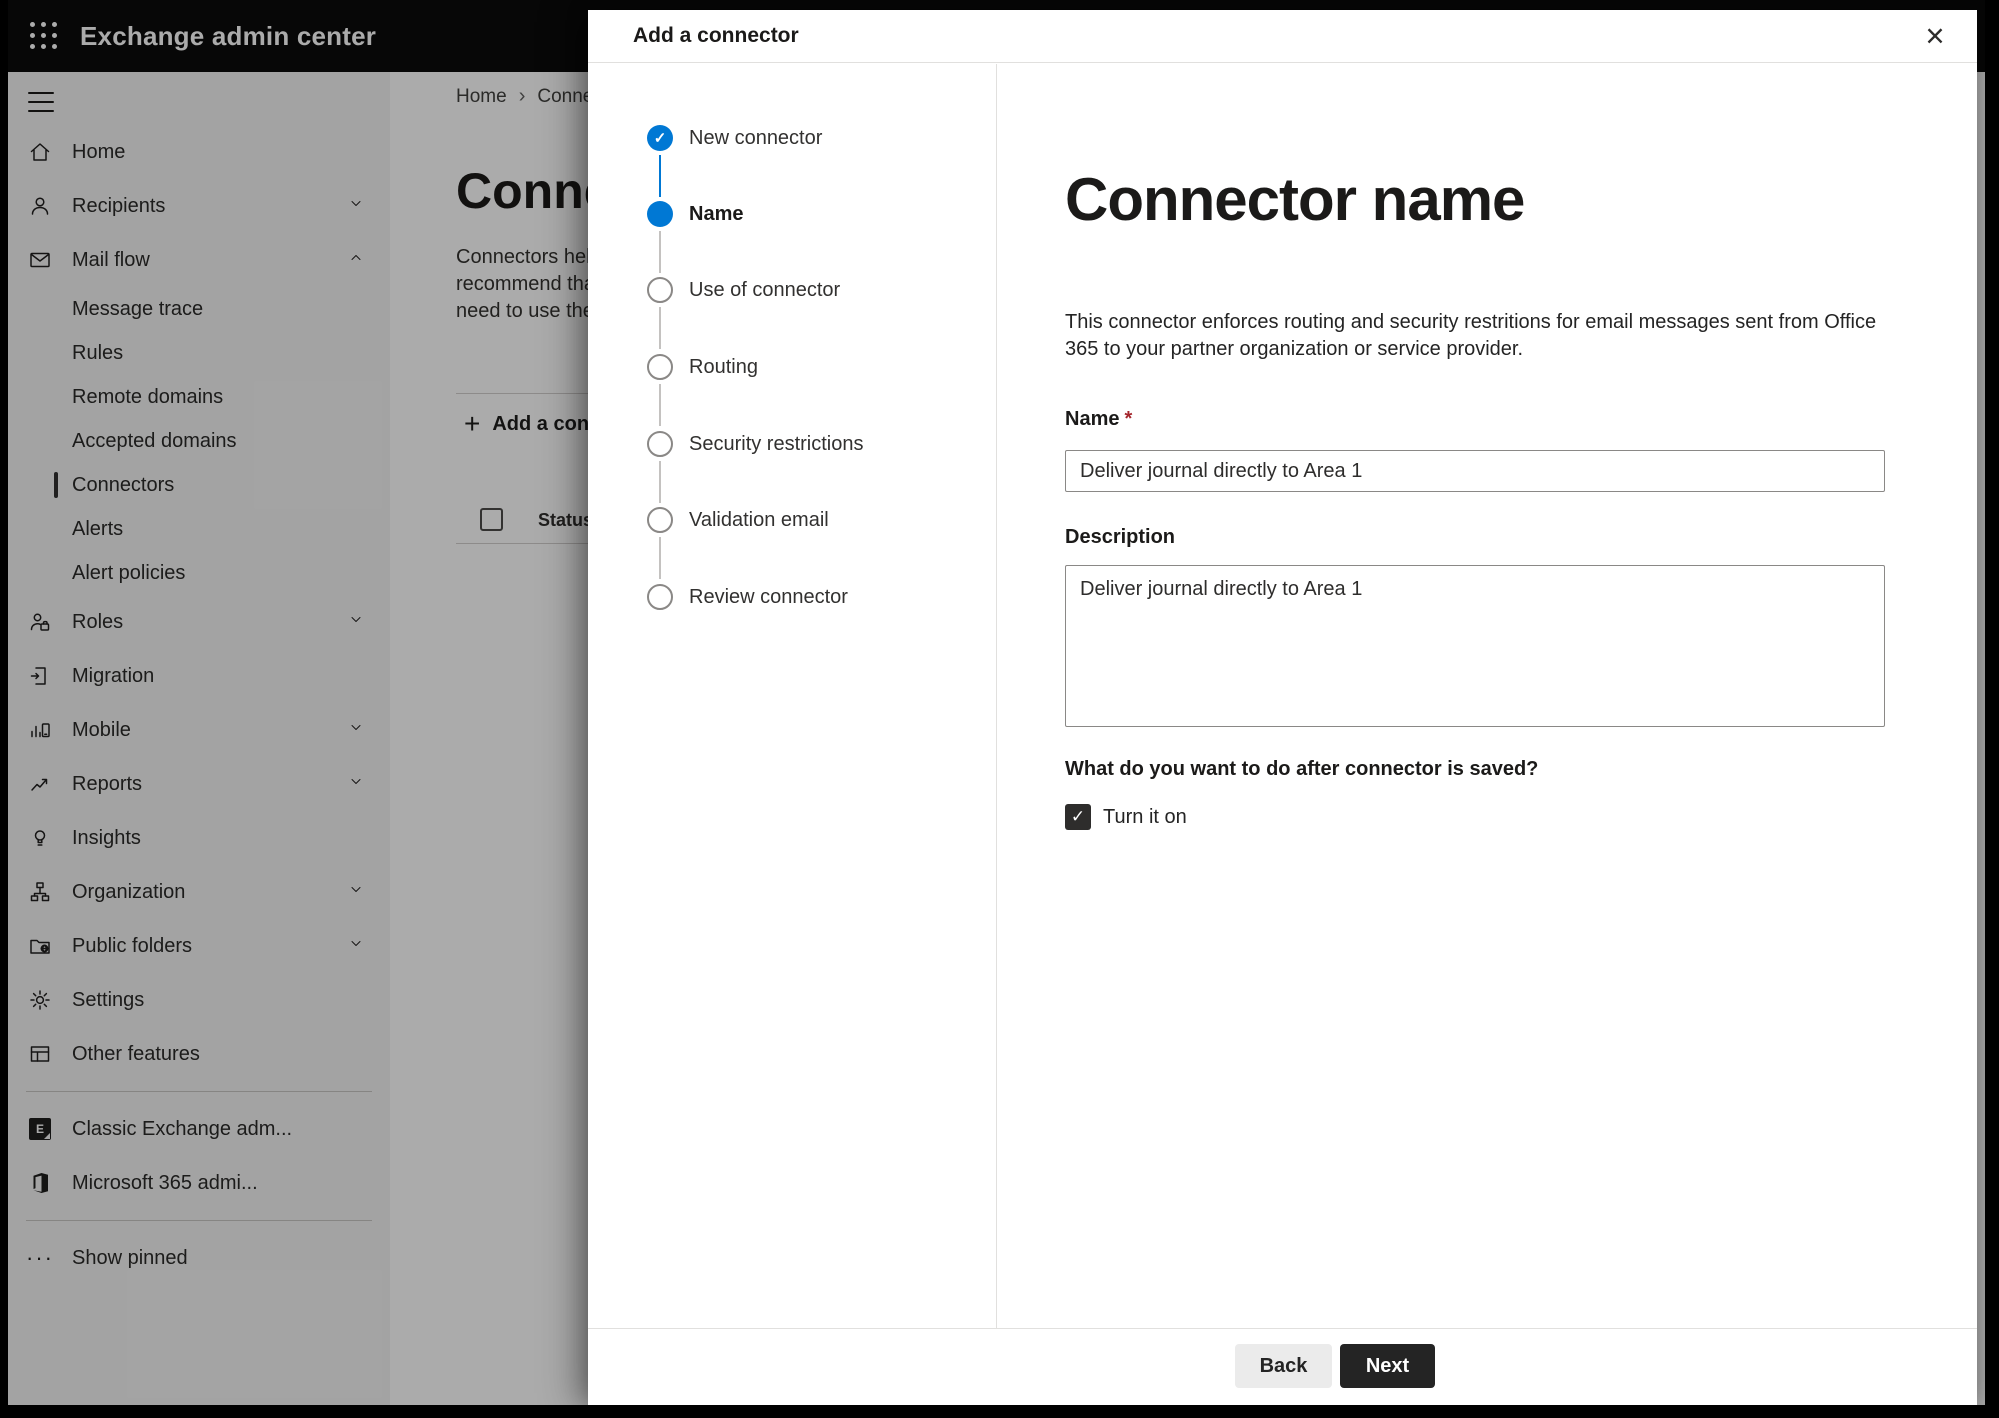 Image resolution: width=1999 pixels, height=1418 pixels. Describe the element at coordinates (1128, 419) in the screenshot. I see `required-asterisk: *` at that location.